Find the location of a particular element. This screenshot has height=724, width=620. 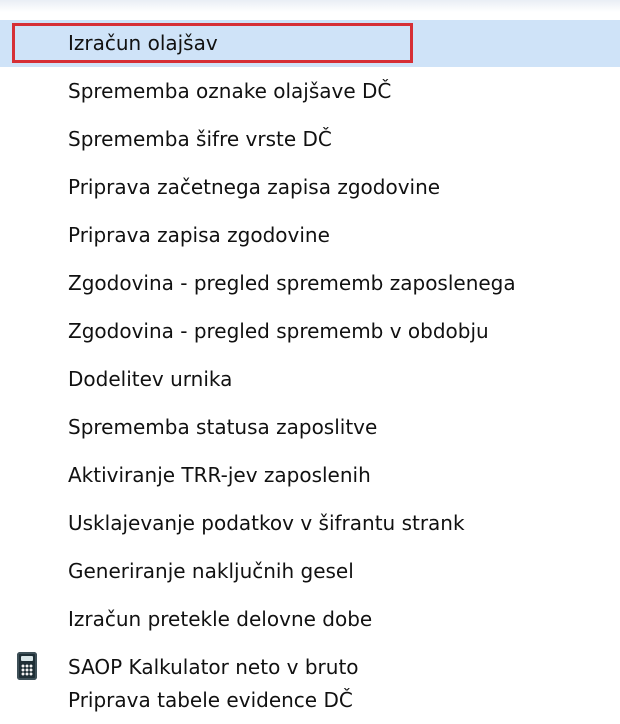

menu-item-label: Priprava začetnega zapisa zgodovine is located at coordinates (254, 187).